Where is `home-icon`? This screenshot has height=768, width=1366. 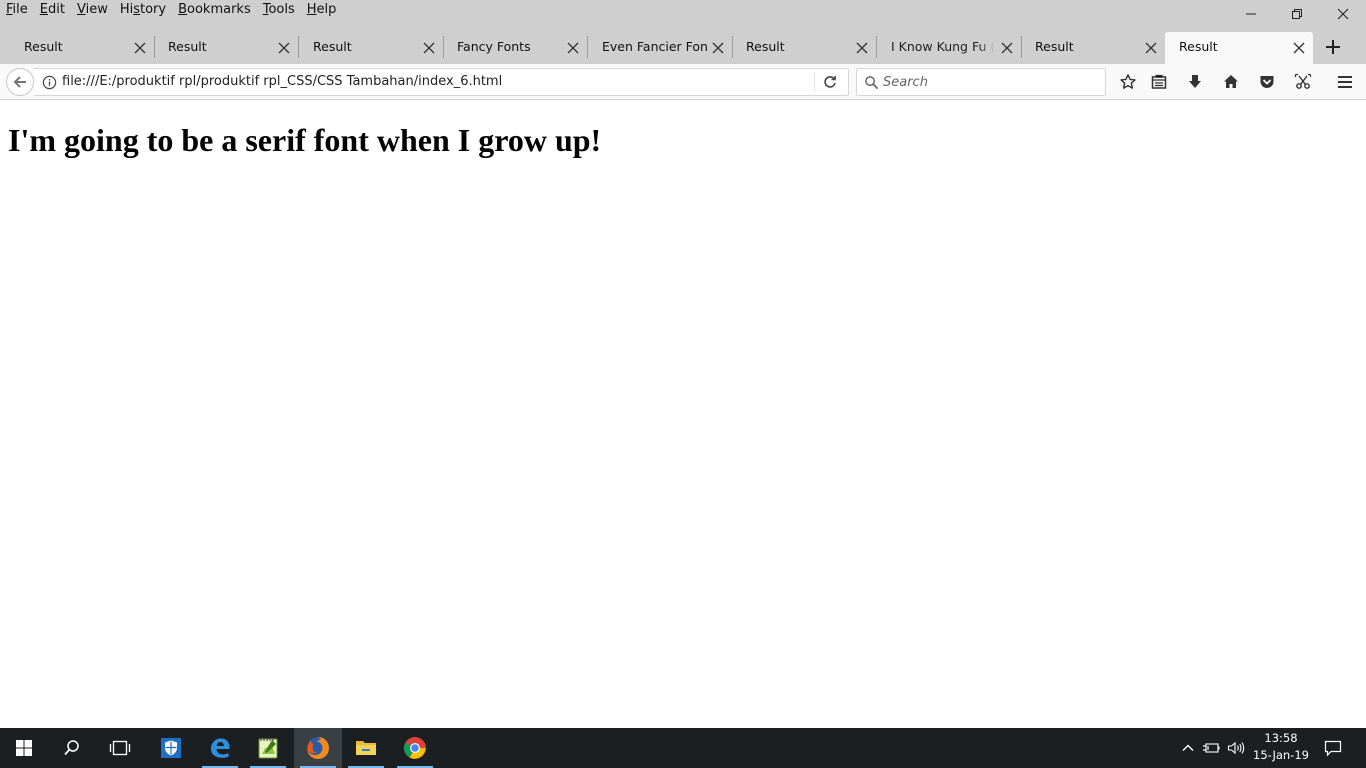 home-icon is located at coordinates (1231, 81).